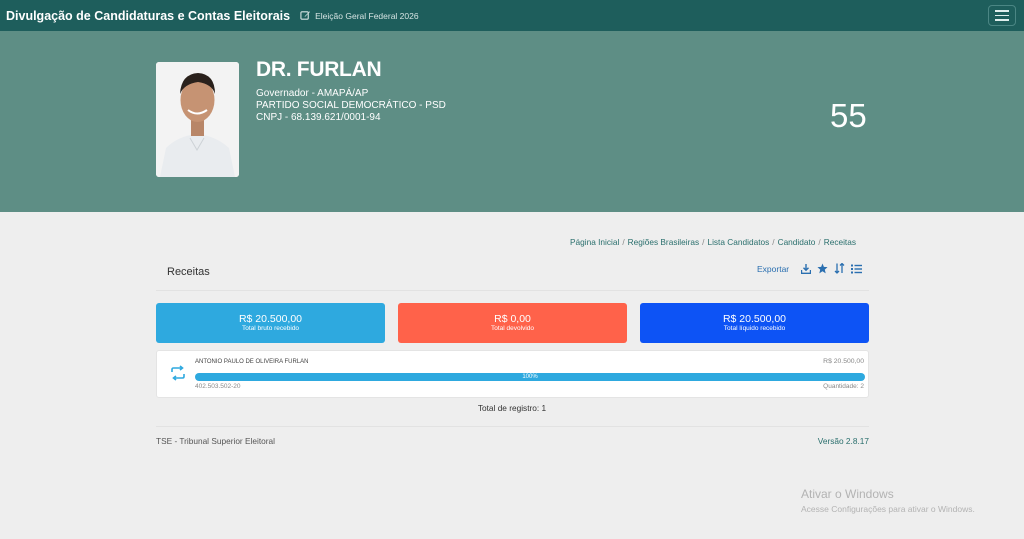 Image resolution: width=1024 pixels, height=539 pixels. I want to click on receipt-progress-bar: 100%, so click(530, 377).